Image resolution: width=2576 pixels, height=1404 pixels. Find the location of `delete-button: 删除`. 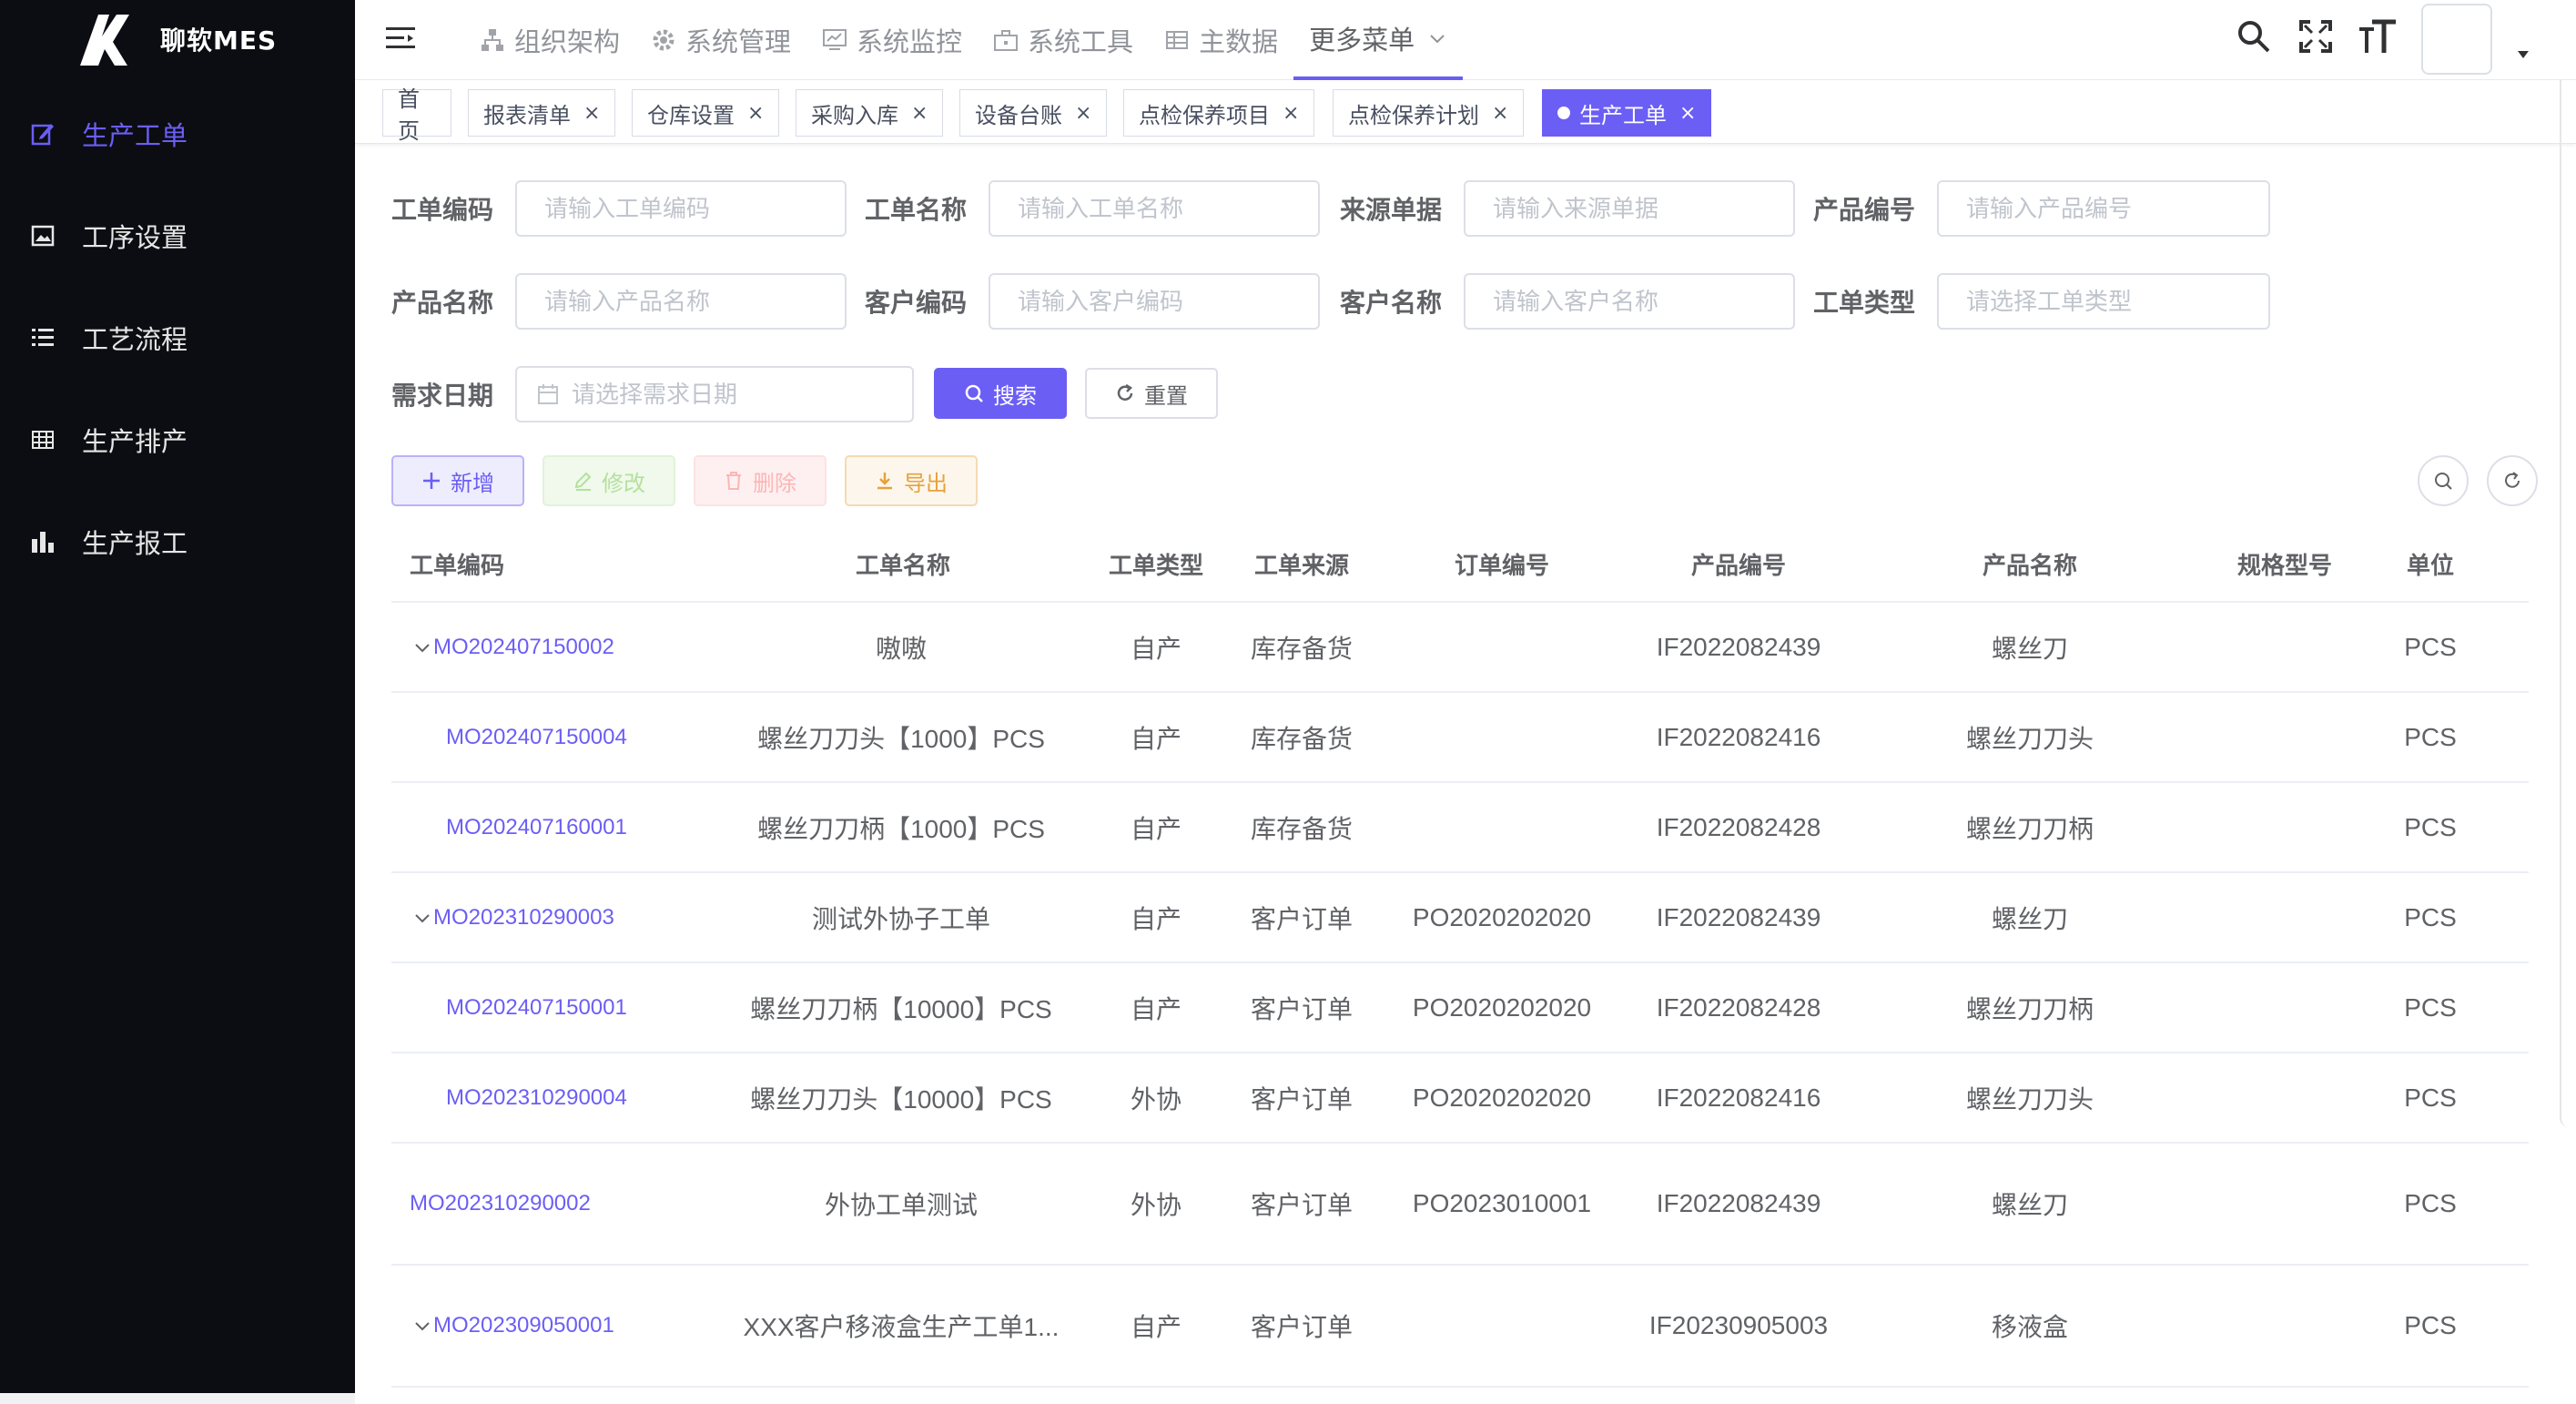

delete-button: 删除 is located at coordinates (760, 481).